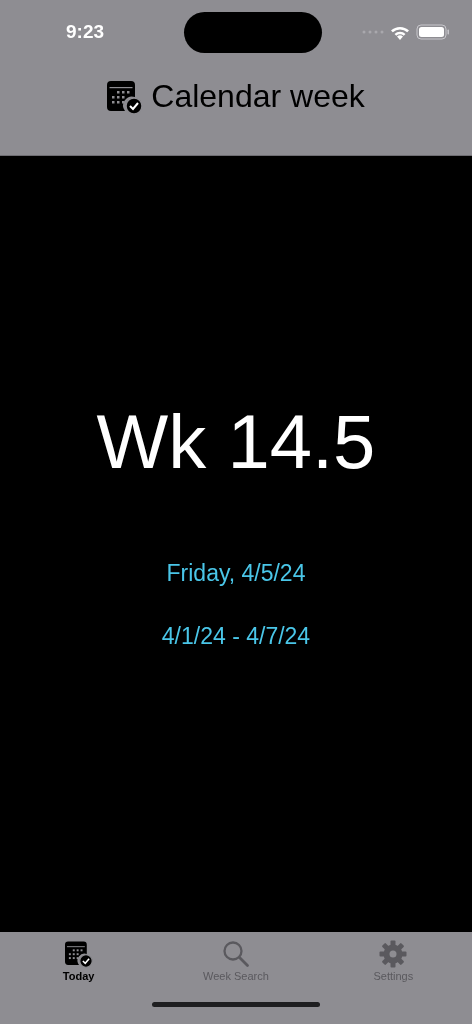 This screenshot has width=472, height=1024. Describe the element at coordinates (258, 96) in the screenshot. I see `nav-title: Calendar week` at that location.